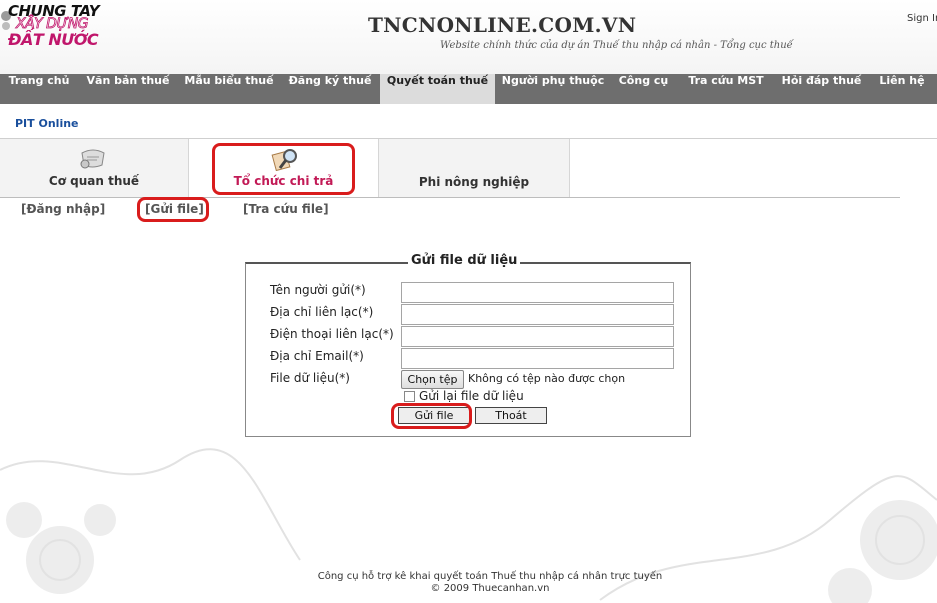 This screenshot has height=603, width=937. What do you see at coordinates (547, 378) in the screenshot?
I see `no-file-chosen-text: Không có tệp nào được chọn` at bounding box center [547, 378].